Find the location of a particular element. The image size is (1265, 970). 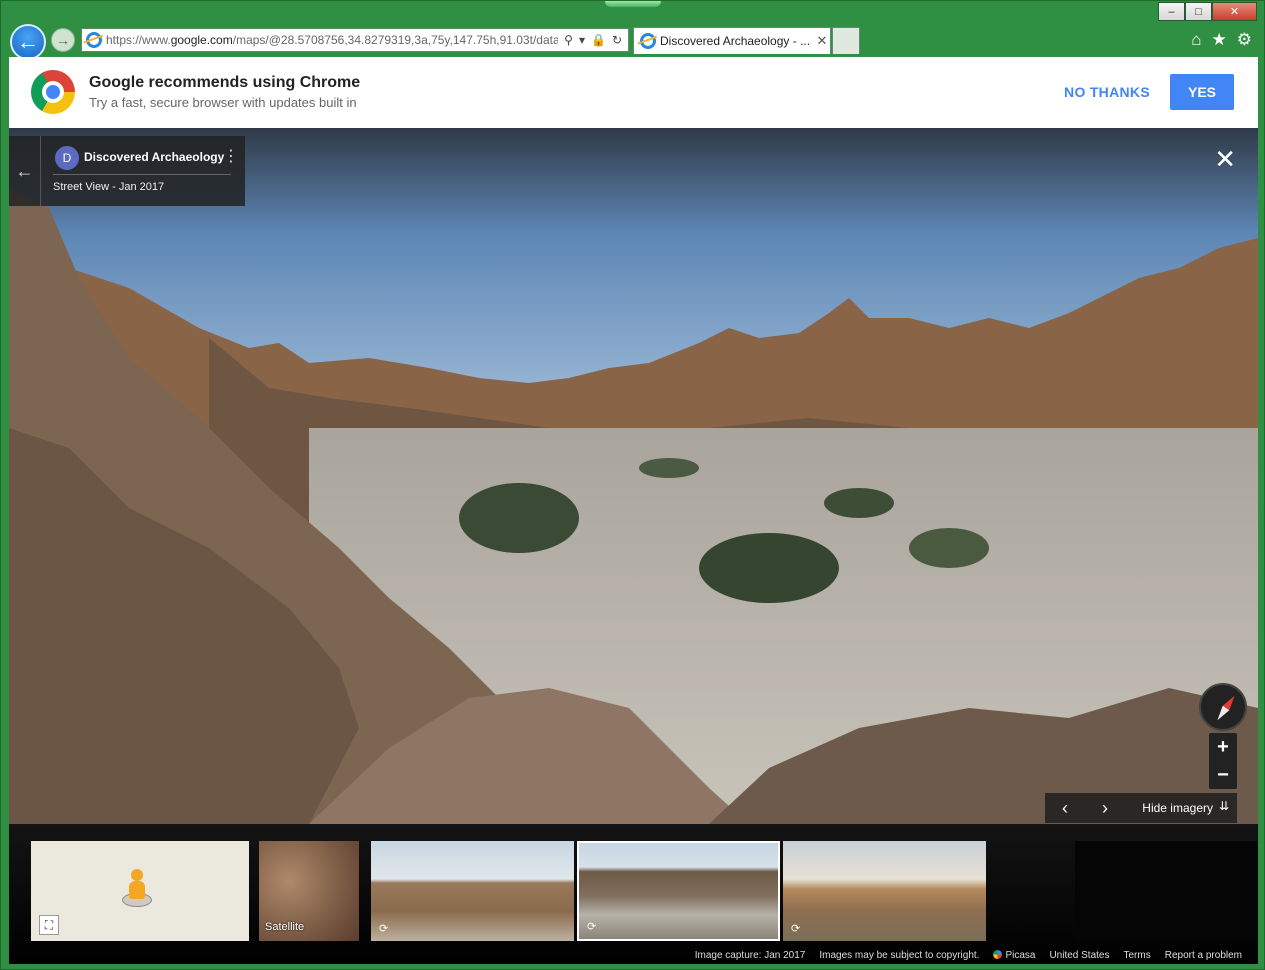

zoom-in-button: + is located at coordinates (1223, 747).